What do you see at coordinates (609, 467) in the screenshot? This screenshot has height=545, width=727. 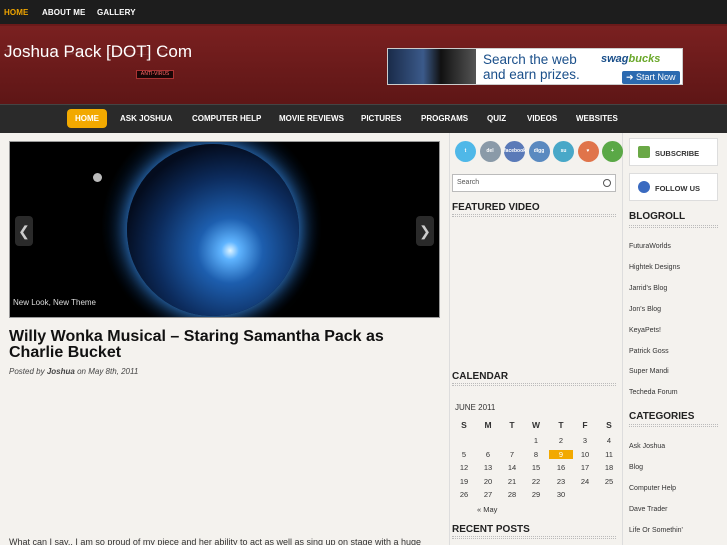 I see `calendar-day: 18` at bounding box center [609, 467].